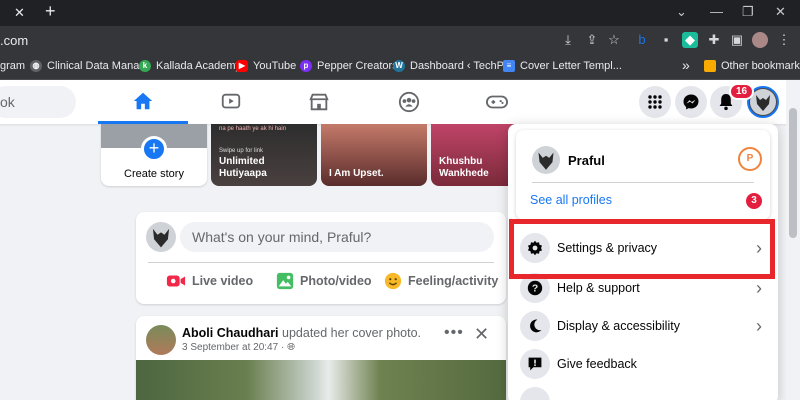  Describe the element at coordinates (400, 40) in the screenshot. I see `address-bar: .com ⤓ ⇪ ☆ b ▪ ◆ ✚ ▣ ⋮` at that location.